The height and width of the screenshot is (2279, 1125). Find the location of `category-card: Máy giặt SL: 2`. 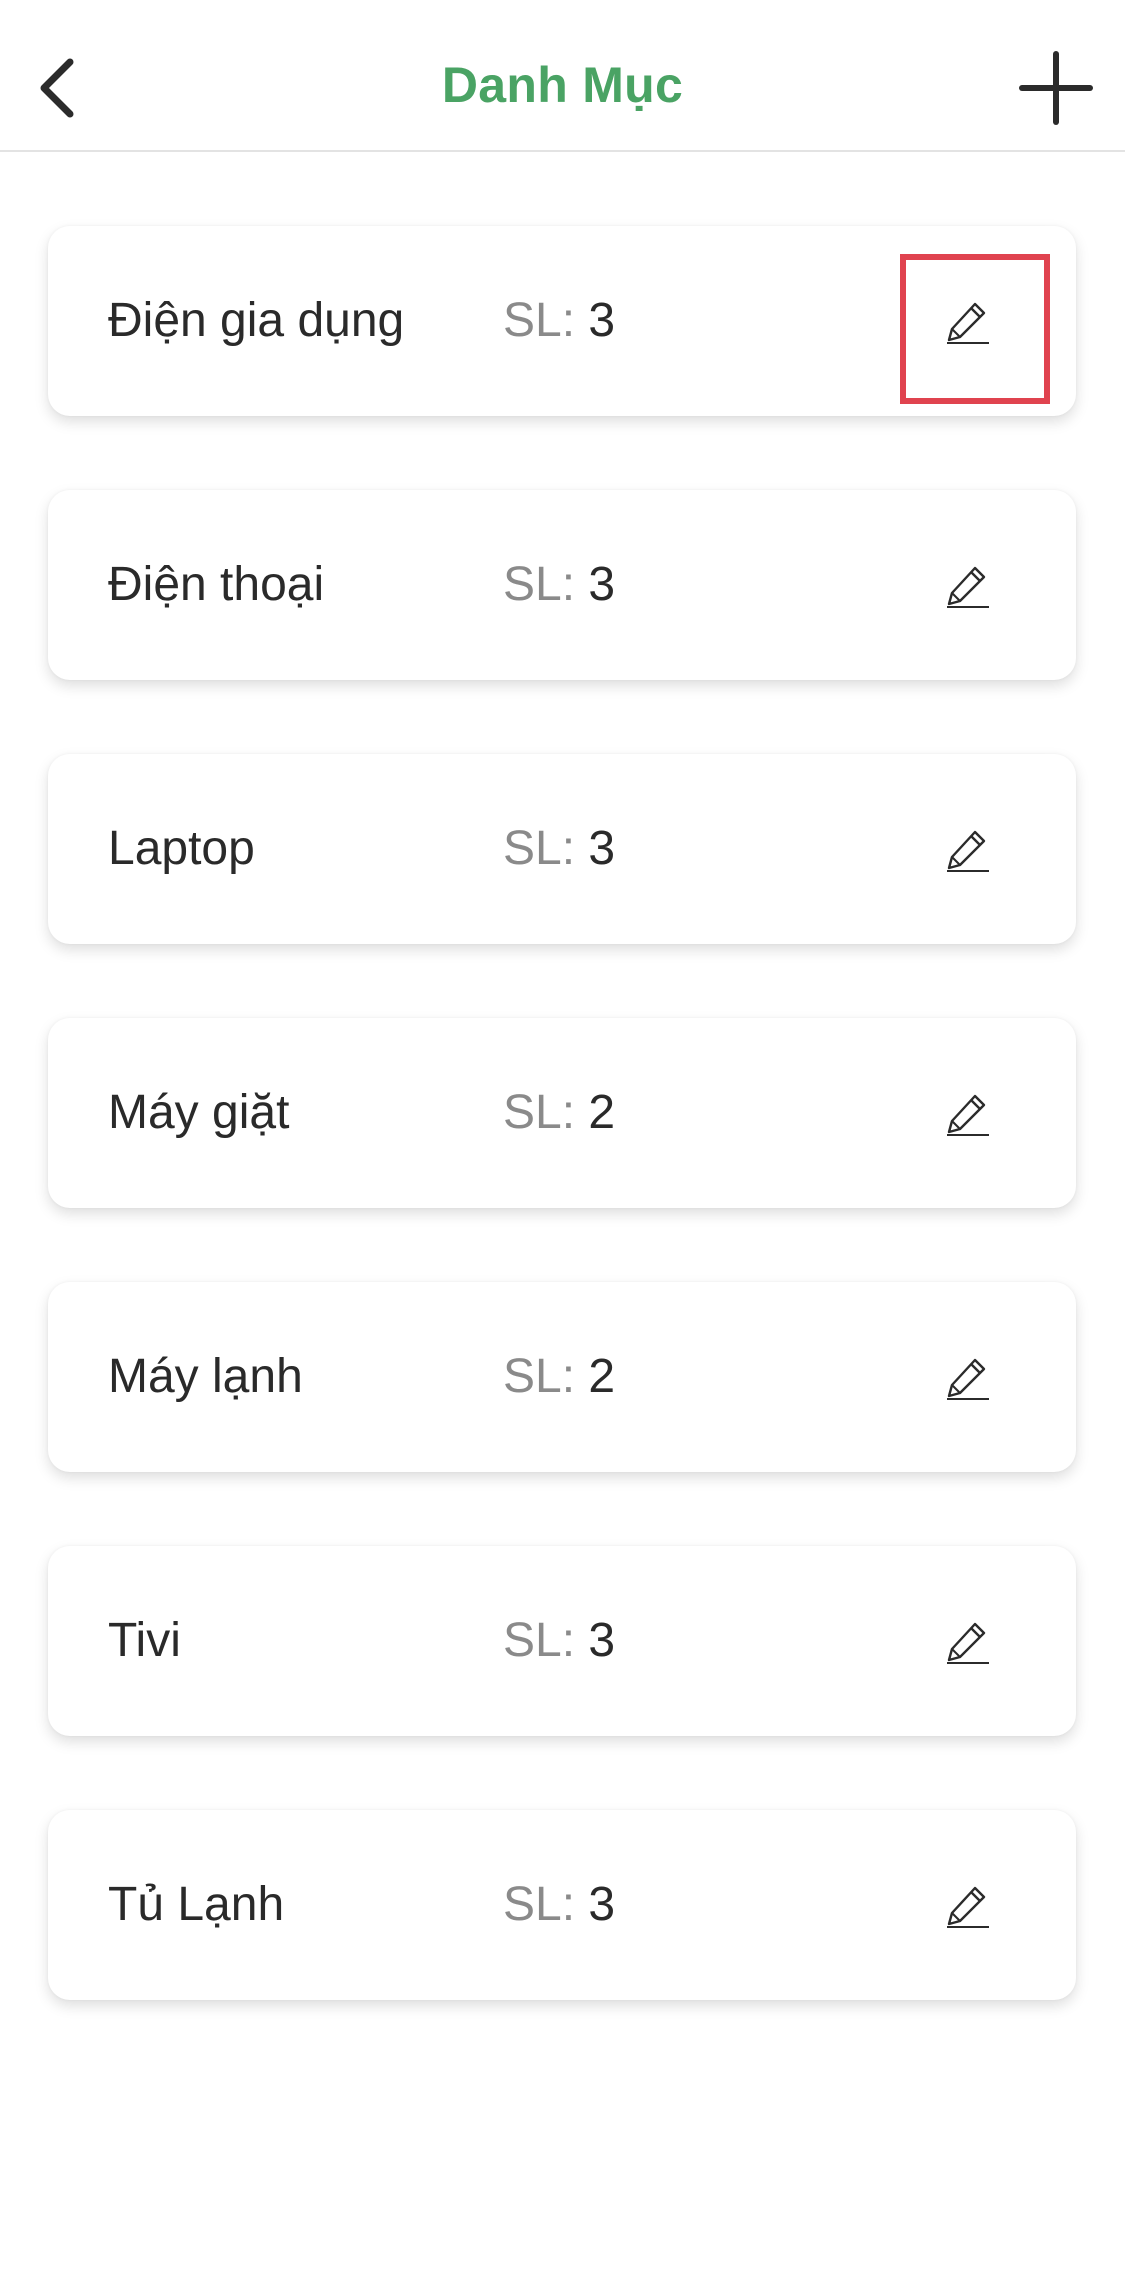

category-card: Máy giặt SL: 2 is located at coordinates (562, 1113).